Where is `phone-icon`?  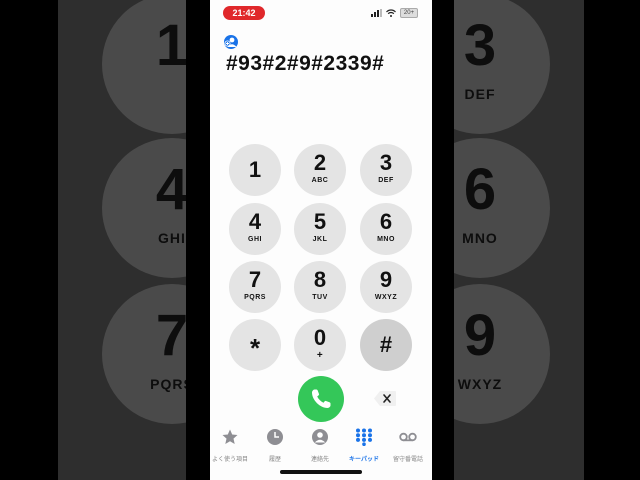
phone-icon is located at coordinates (321, 398).